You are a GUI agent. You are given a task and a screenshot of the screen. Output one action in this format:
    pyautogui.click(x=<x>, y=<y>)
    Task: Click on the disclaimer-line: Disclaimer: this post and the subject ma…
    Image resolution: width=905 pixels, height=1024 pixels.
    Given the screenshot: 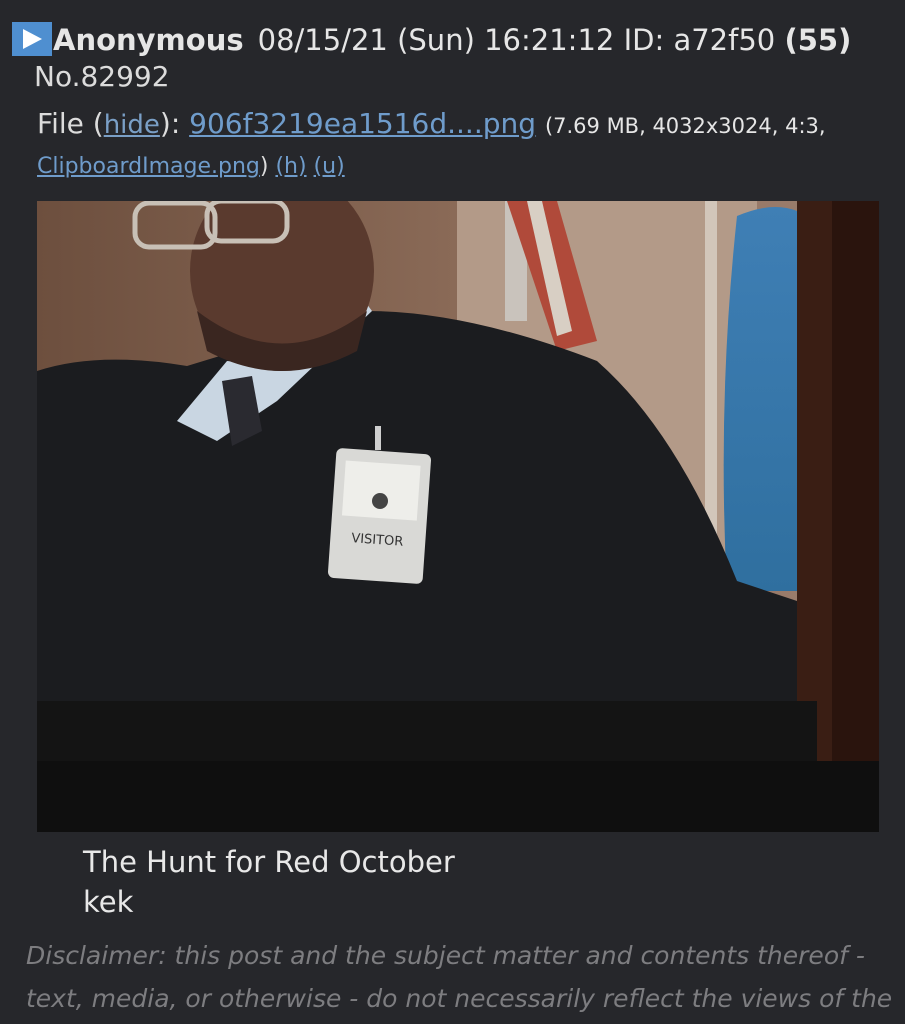 What is the action you would take?
    pyautogui.click(x=445, y=955)
    